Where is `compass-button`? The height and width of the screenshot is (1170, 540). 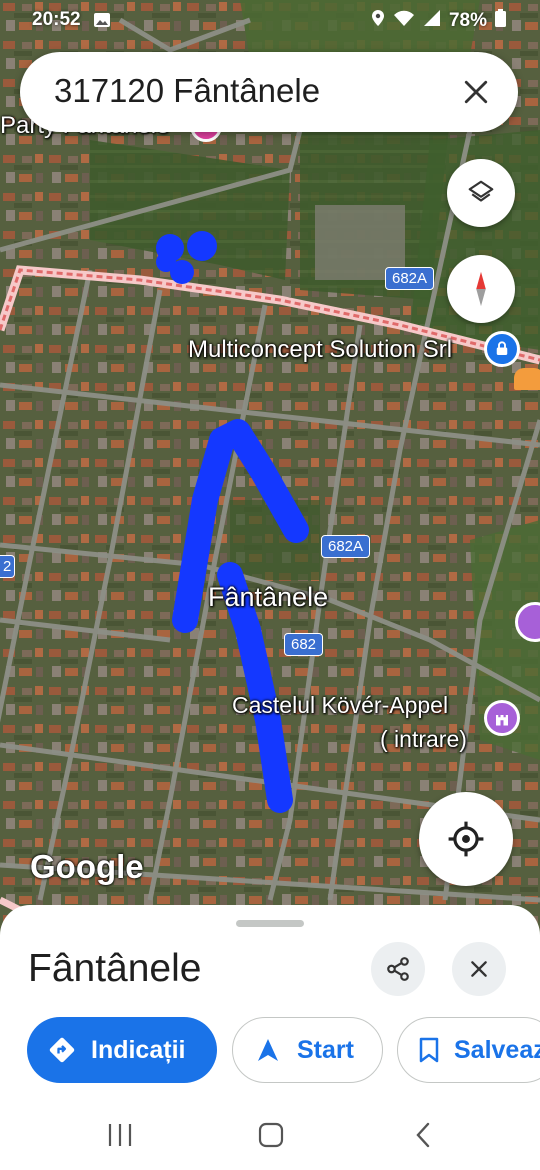 compass-button is located at coordinates (481, 289).